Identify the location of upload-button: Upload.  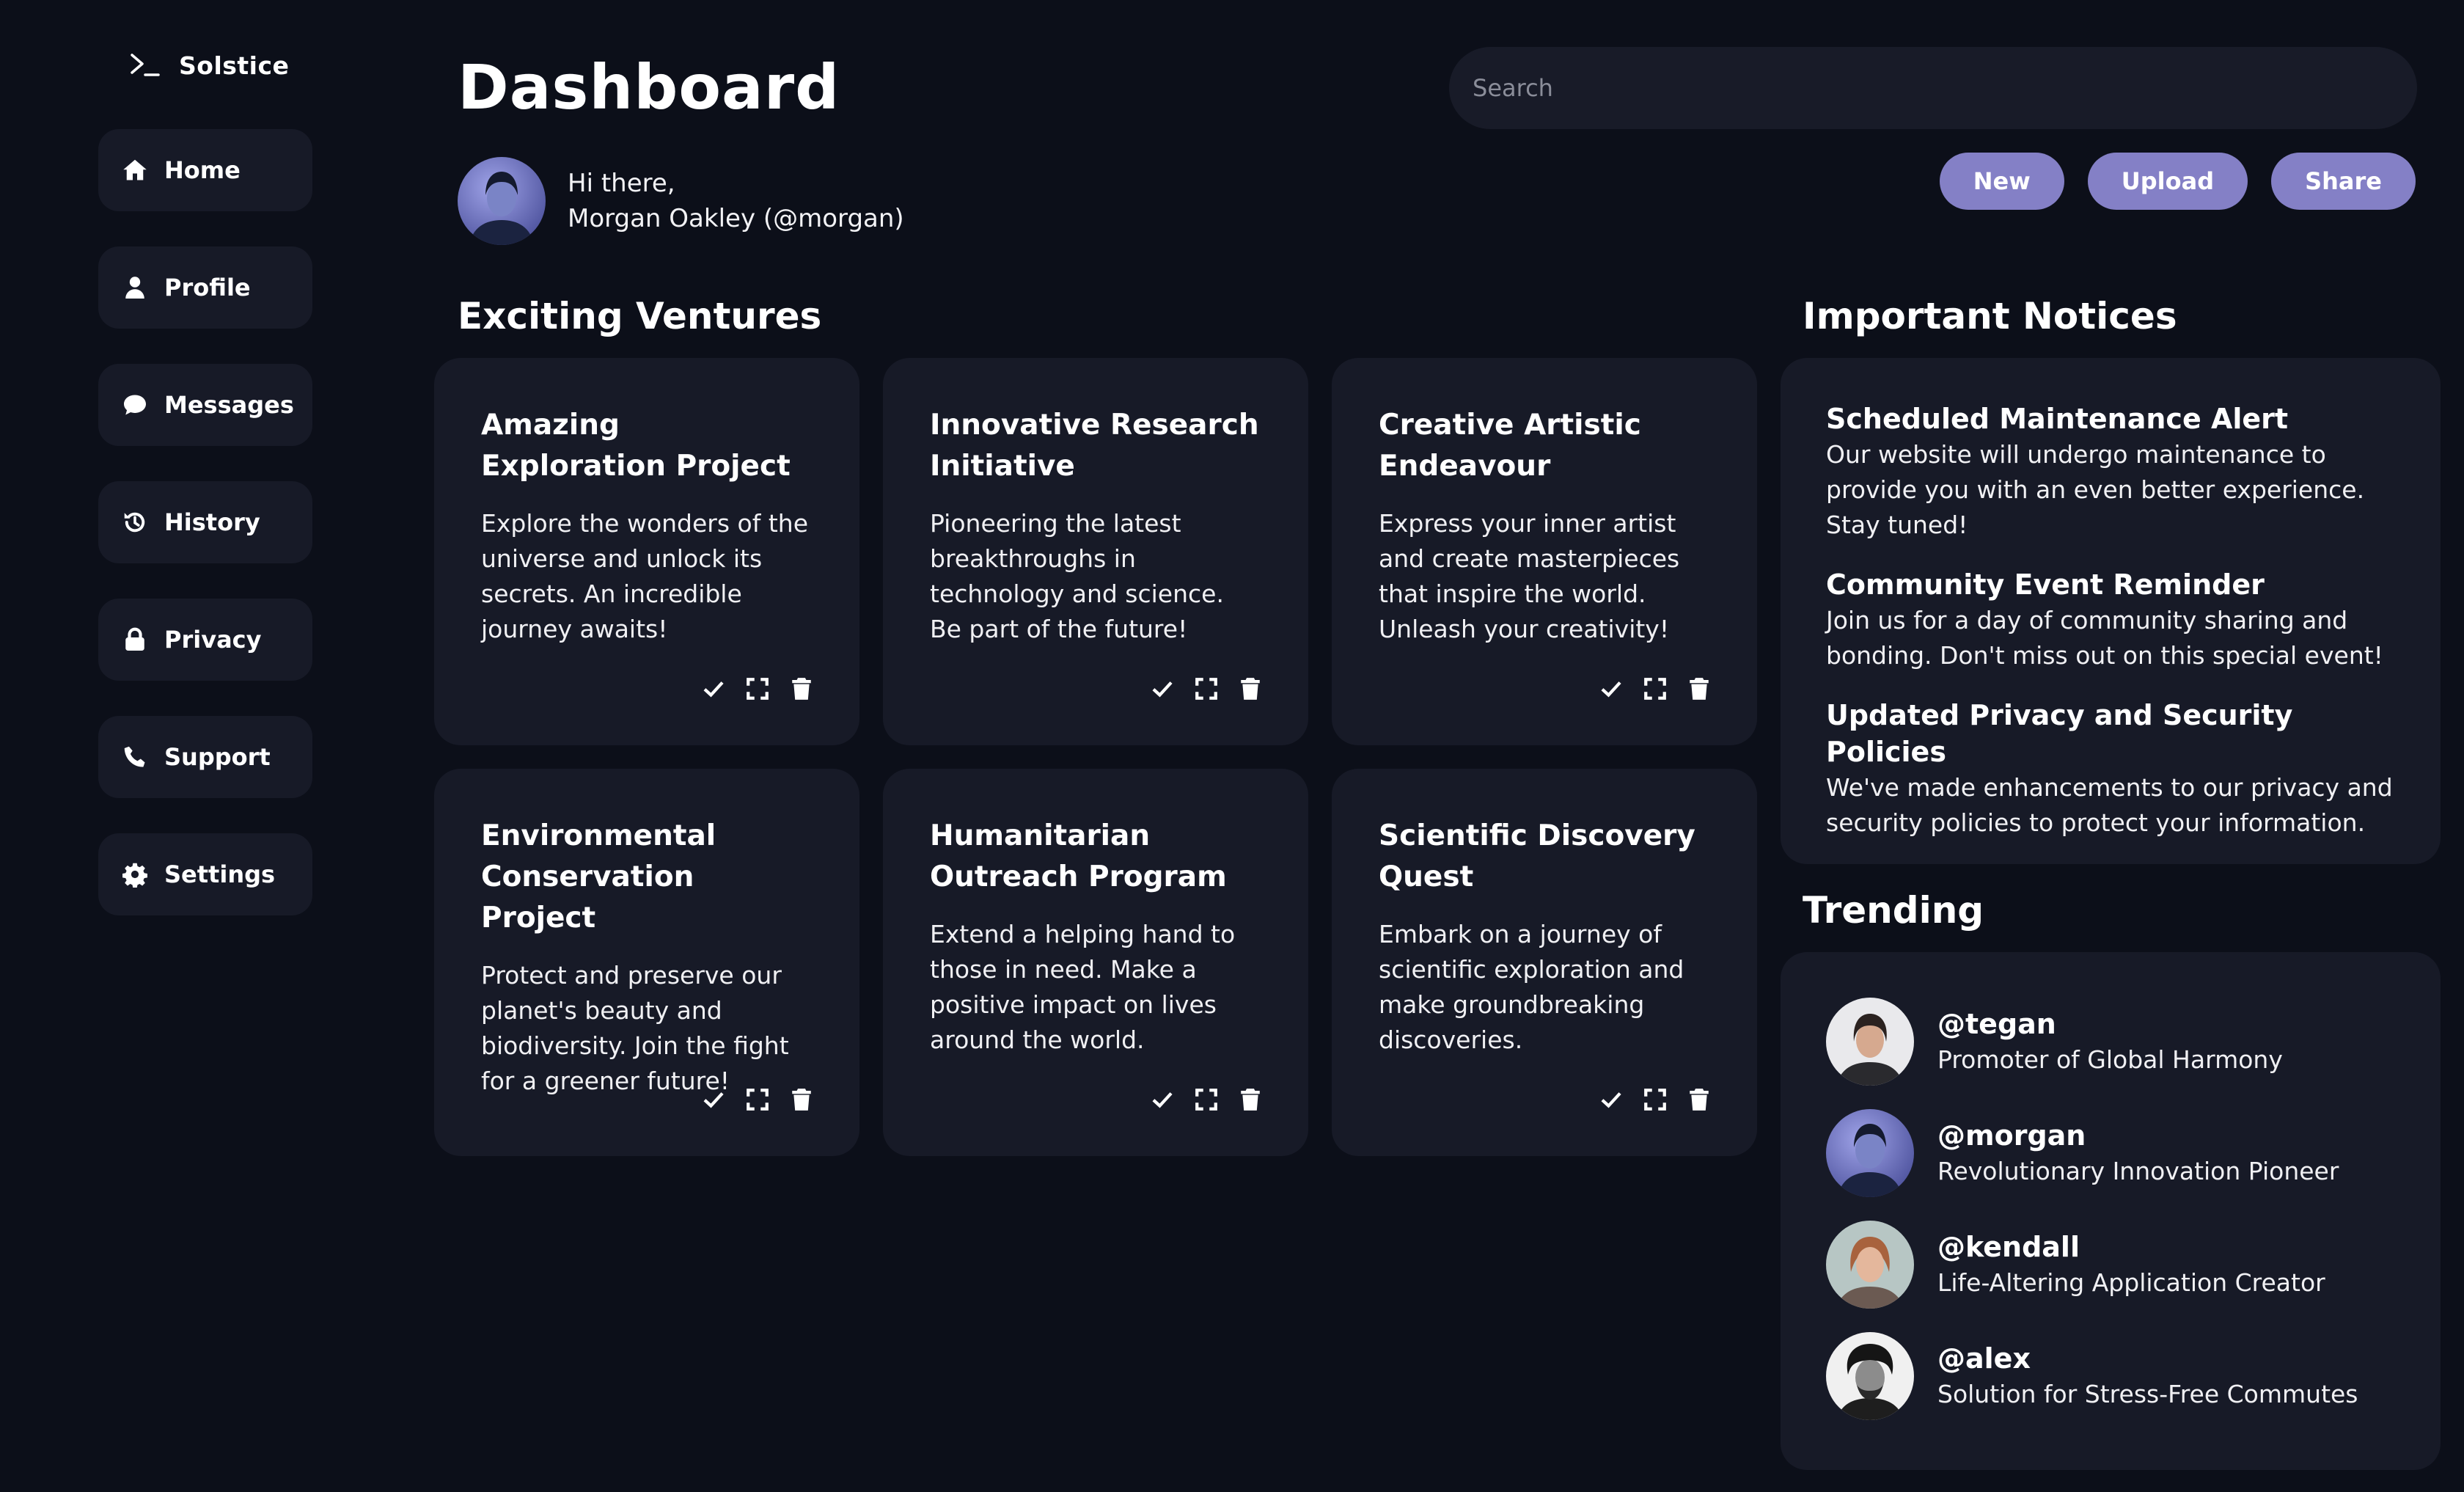
(2167, 181).